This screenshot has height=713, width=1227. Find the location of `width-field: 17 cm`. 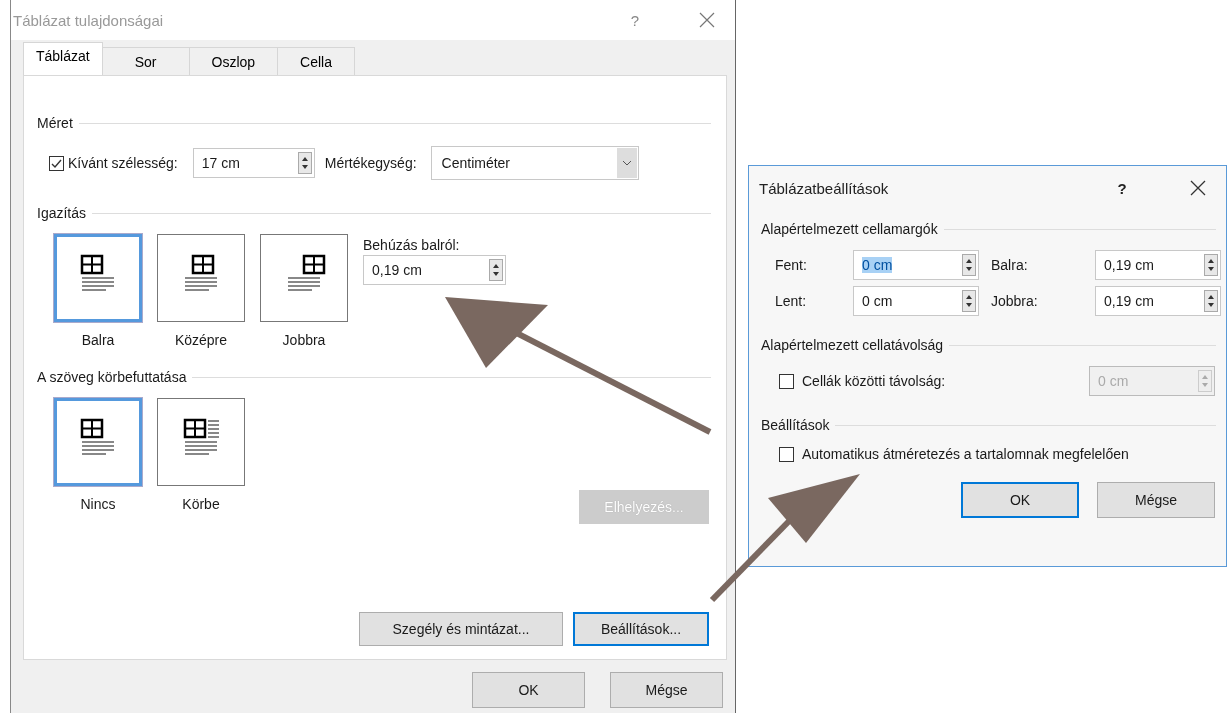

width-field: 17 cm is located at coordinates (253, 163).